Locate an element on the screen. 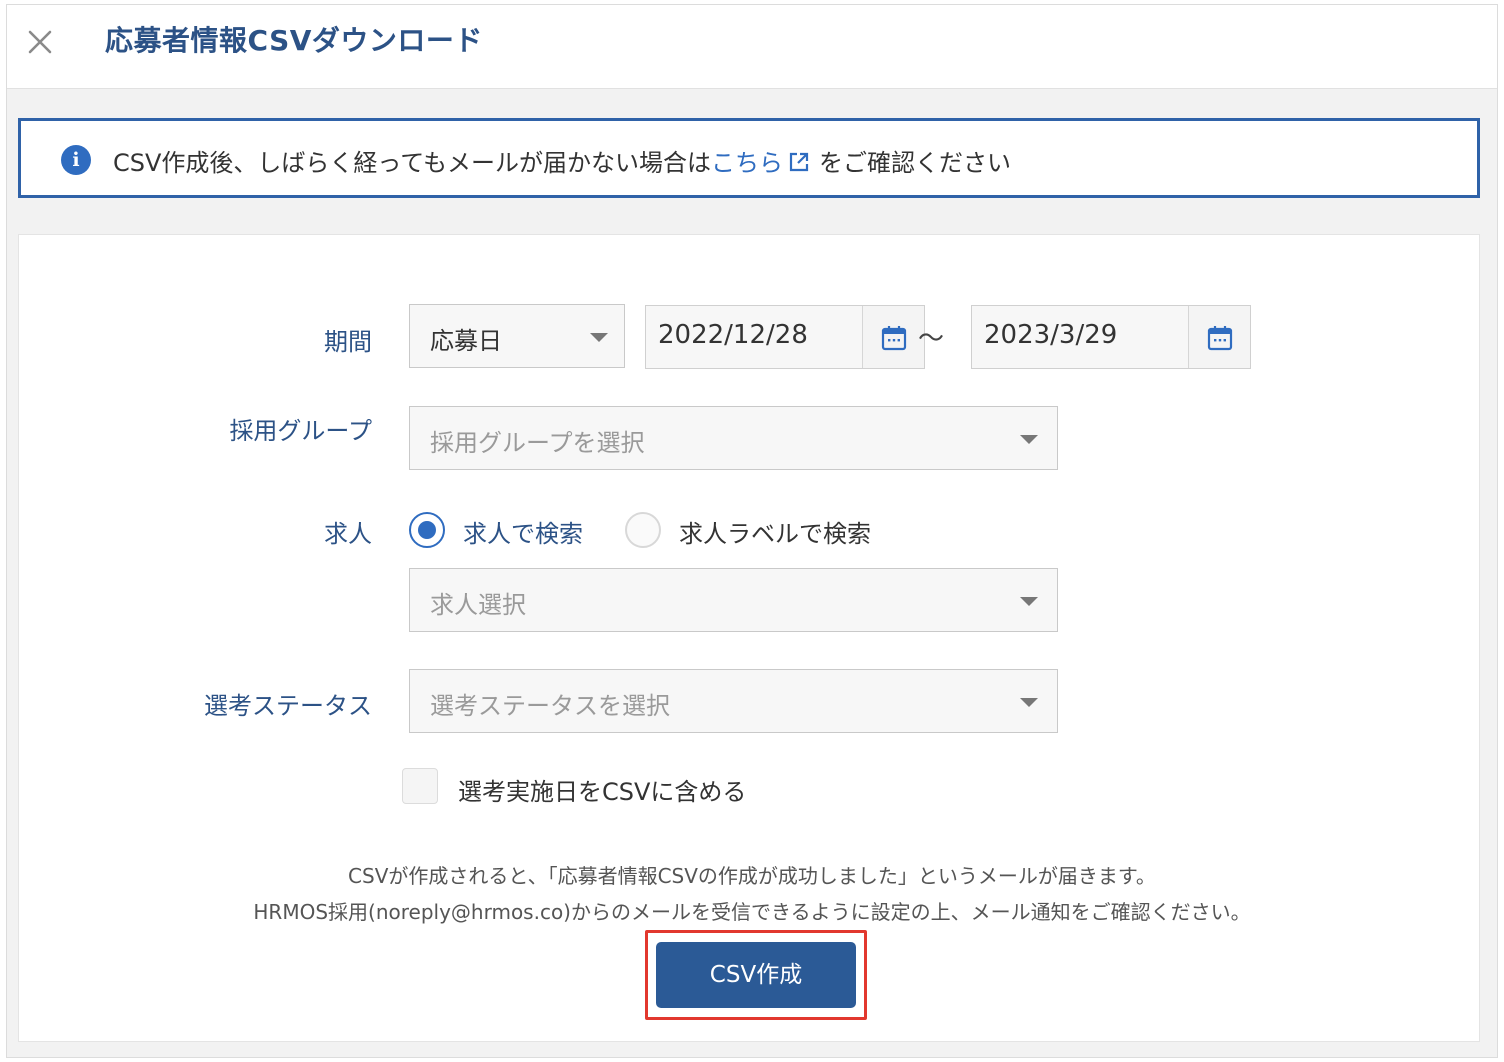 The image size is (1504, 1062). close-icon is located at coordinates (40, 42).